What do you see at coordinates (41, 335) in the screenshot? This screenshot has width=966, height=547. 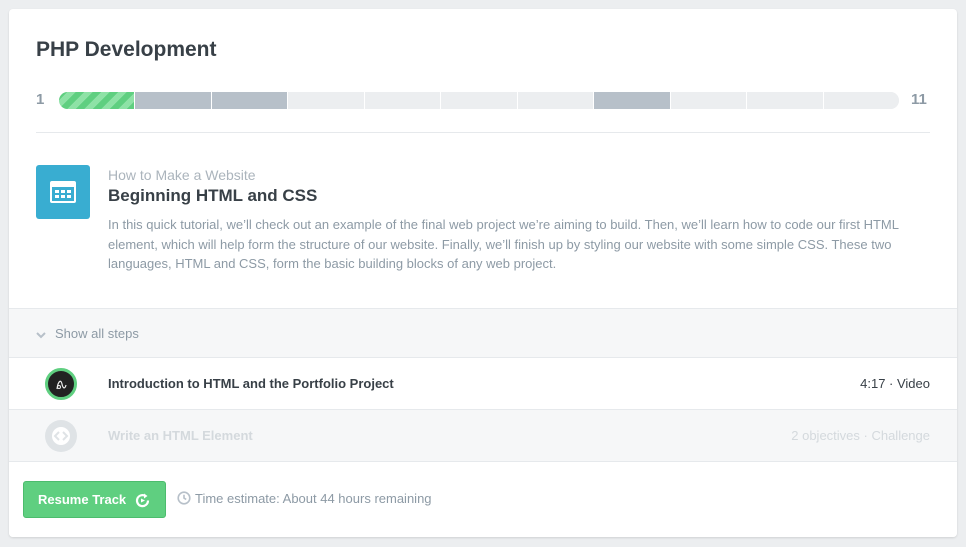 I see `chevron-down-icon` at bounding box center [41, 335].